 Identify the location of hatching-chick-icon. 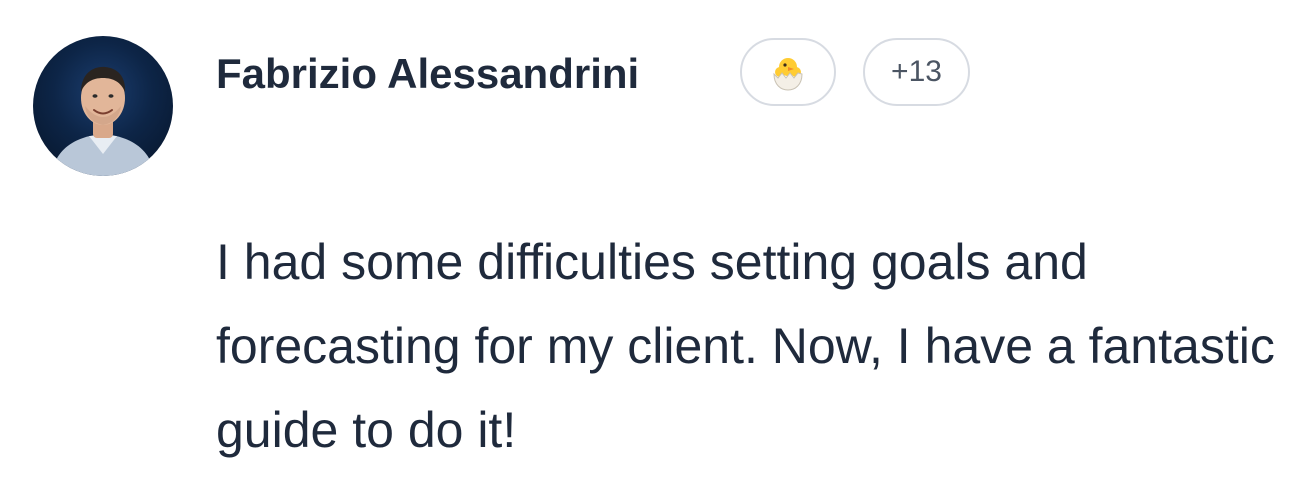
(788, 74).